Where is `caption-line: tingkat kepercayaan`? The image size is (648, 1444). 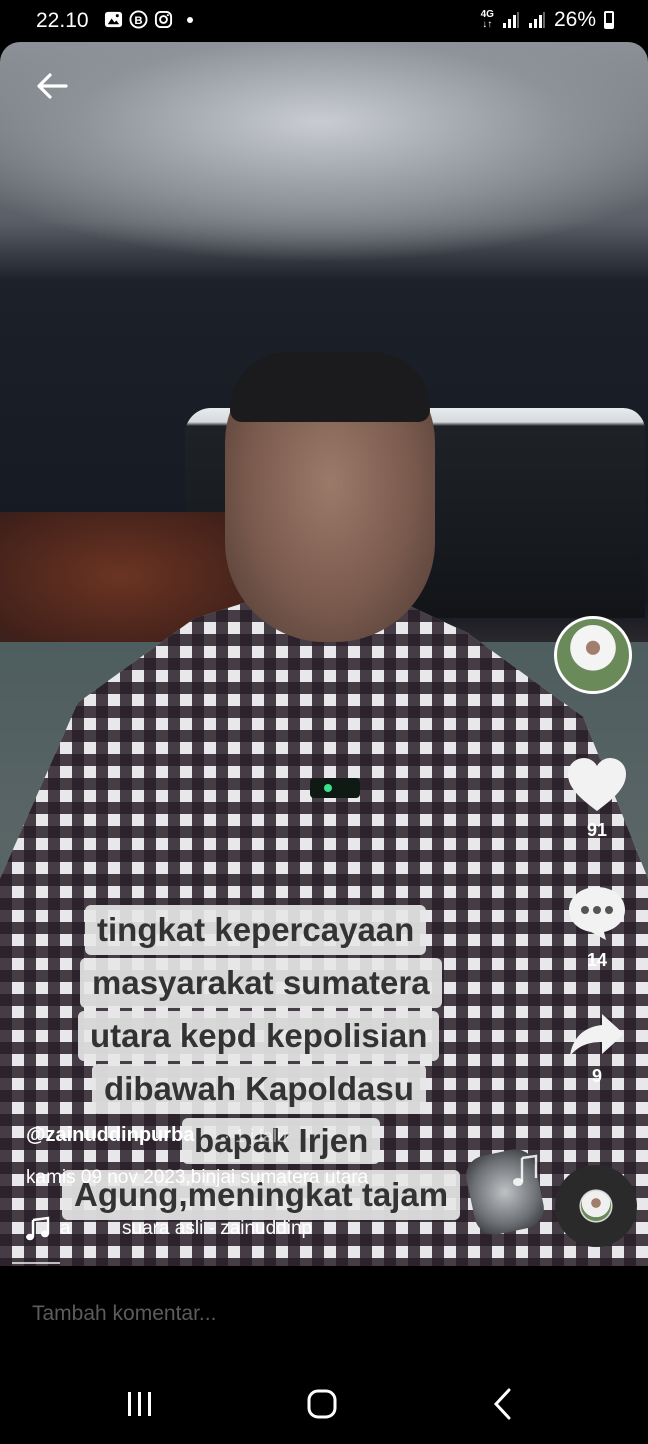
caption-line: tingkat kepercayaan is located at coordinates (256, 930).